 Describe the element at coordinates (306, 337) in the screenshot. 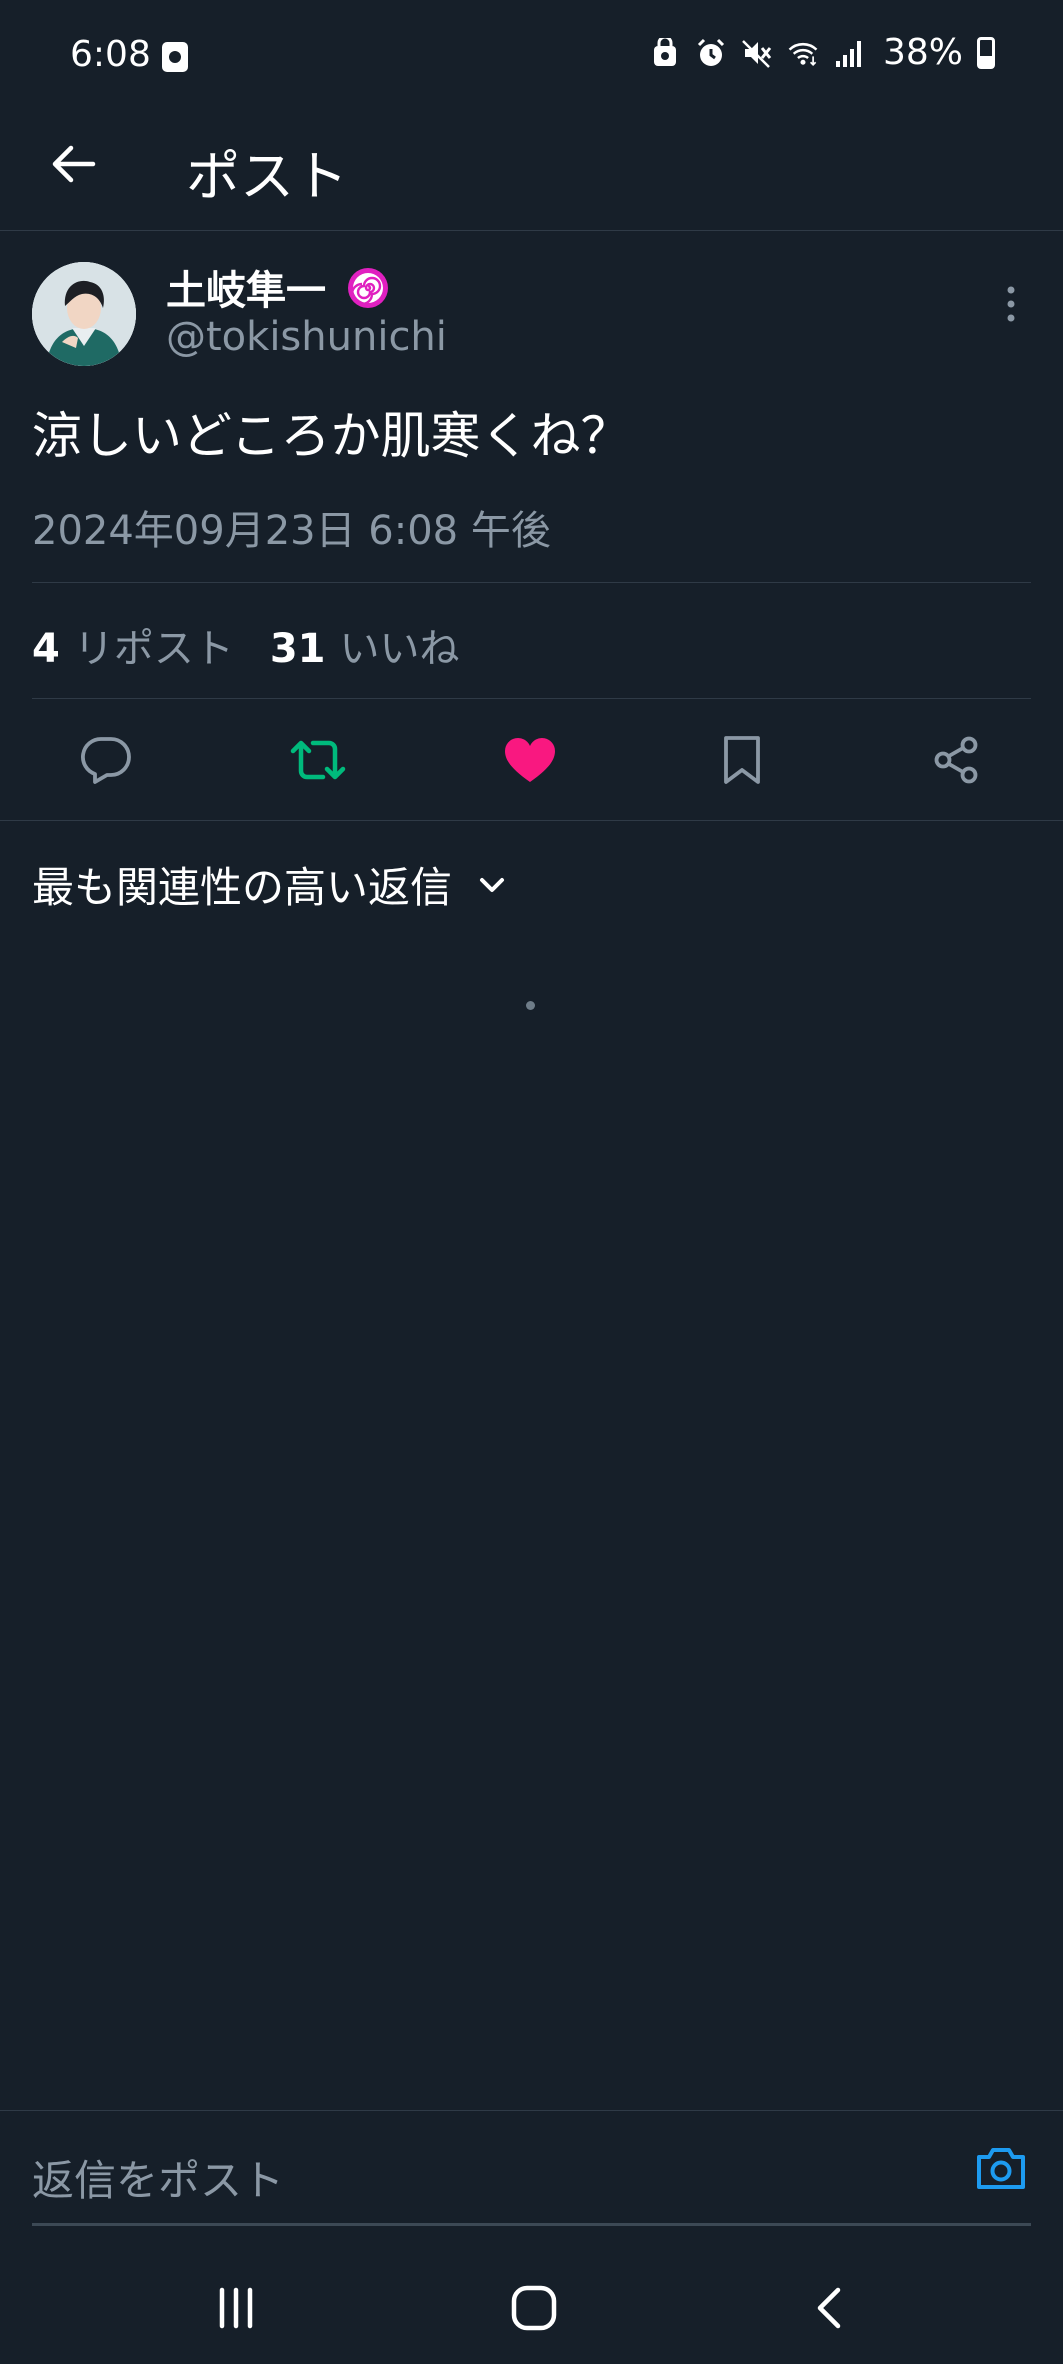

I see `author-handle: @tokishunichi` at that location.